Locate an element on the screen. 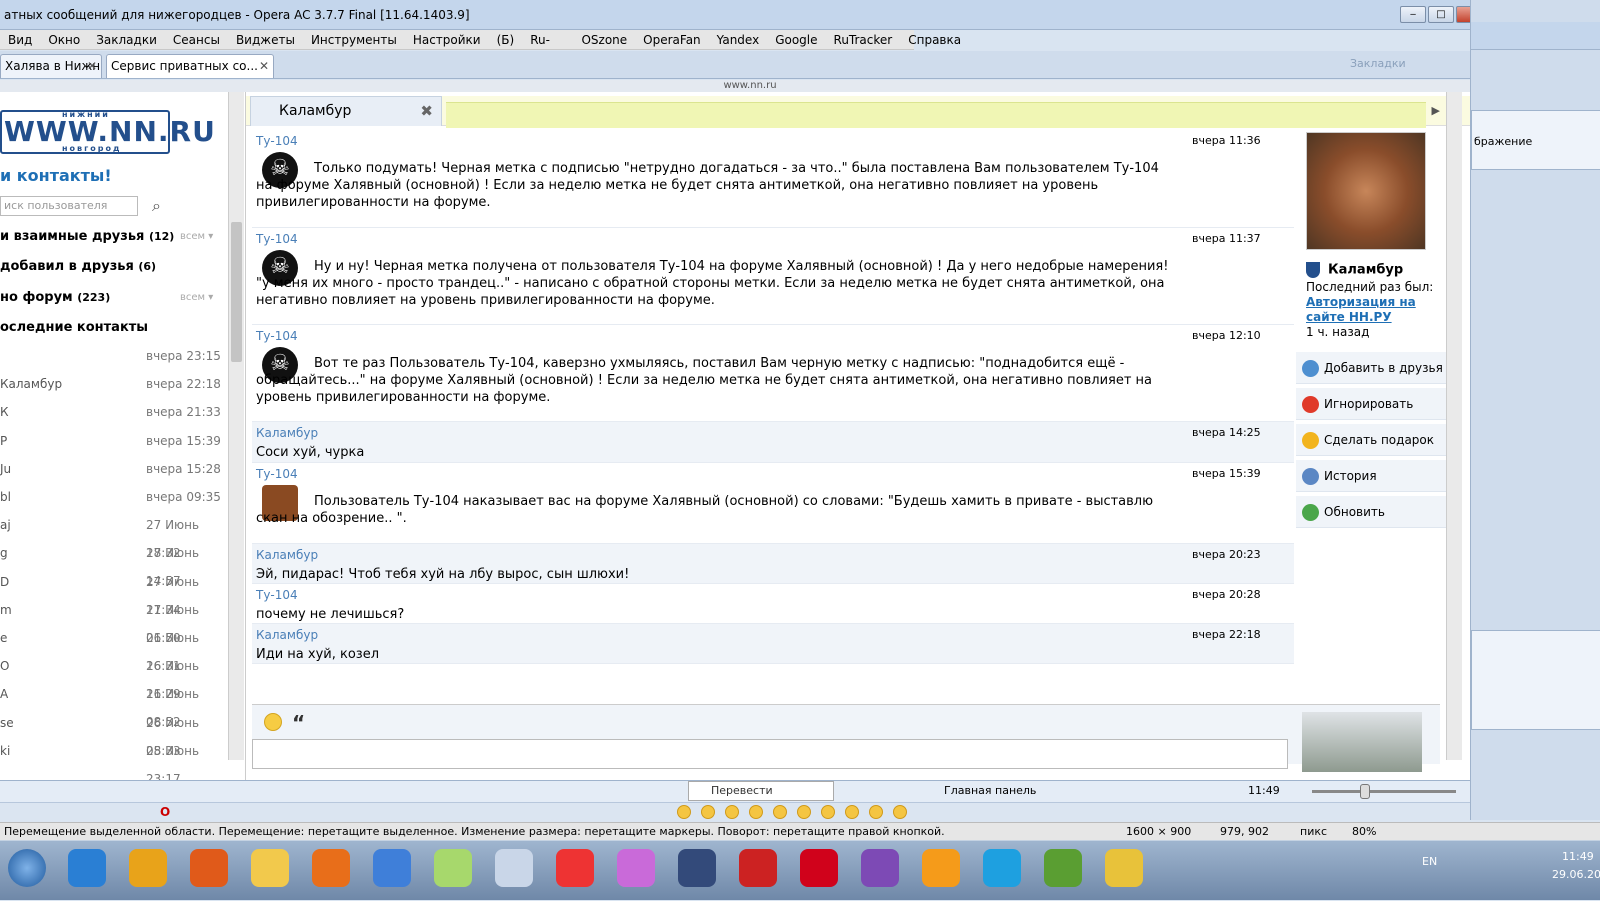  menu-item: Закладки is located at coordinates (126, 39).